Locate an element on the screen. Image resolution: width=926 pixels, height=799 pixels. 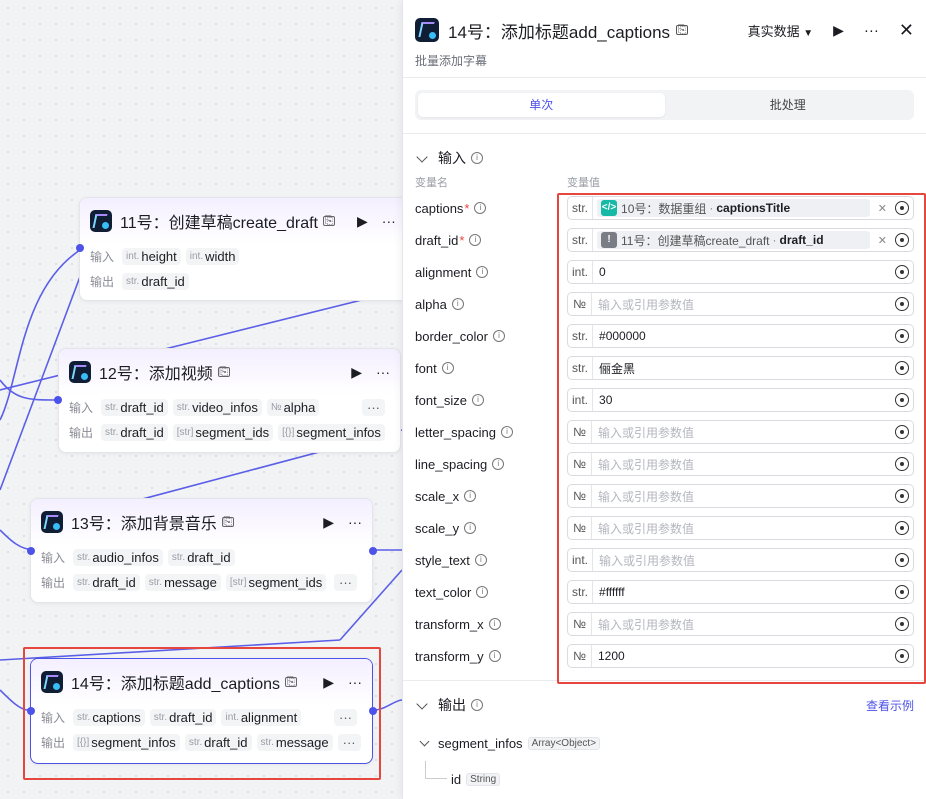
param-value: 俪金黑 is located at coordinates (744, 368).